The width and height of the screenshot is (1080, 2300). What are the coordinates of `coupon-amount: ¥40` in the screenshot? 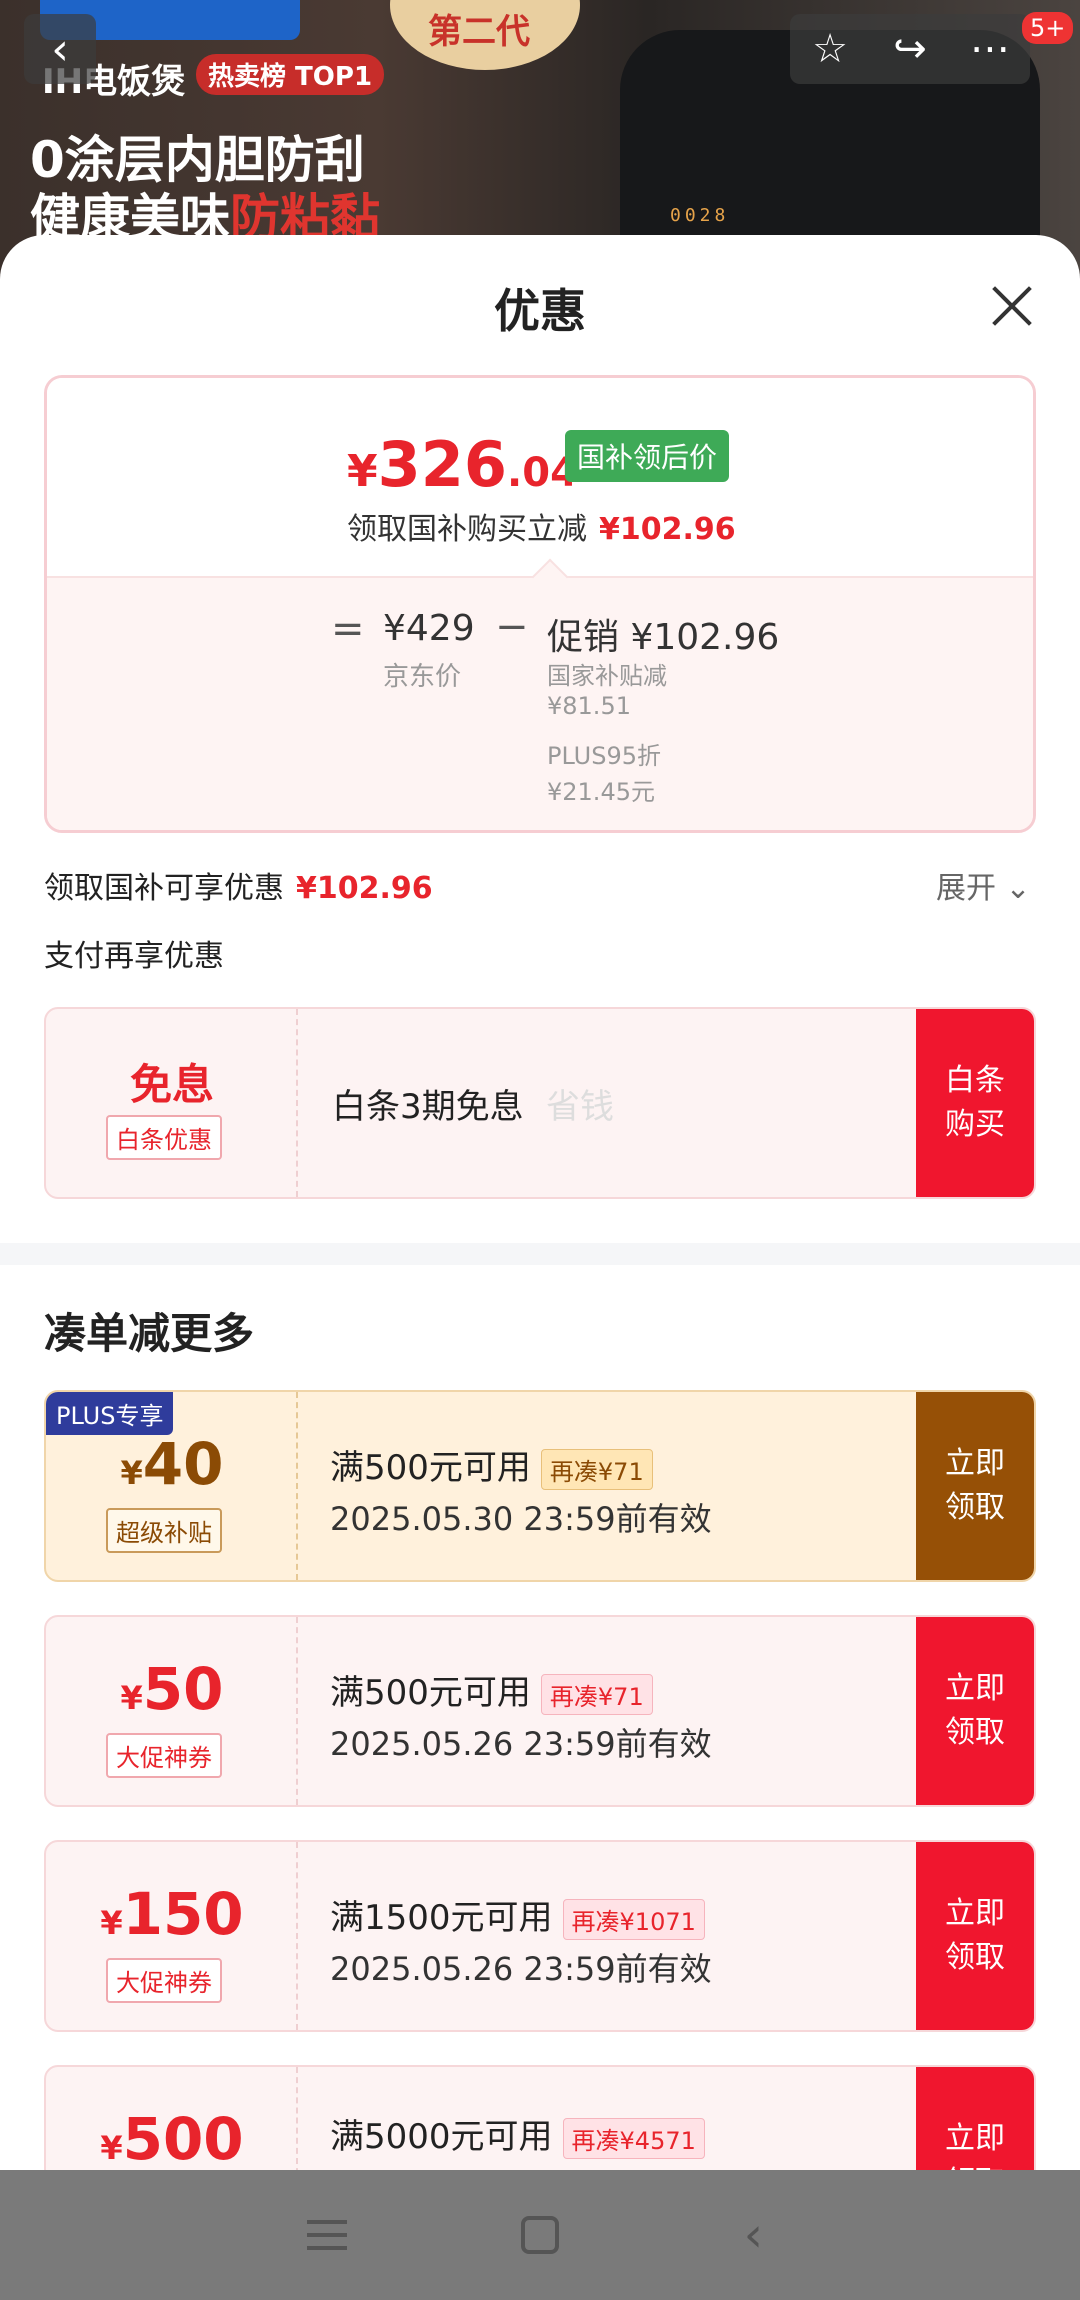 It's located at (172, 1464).